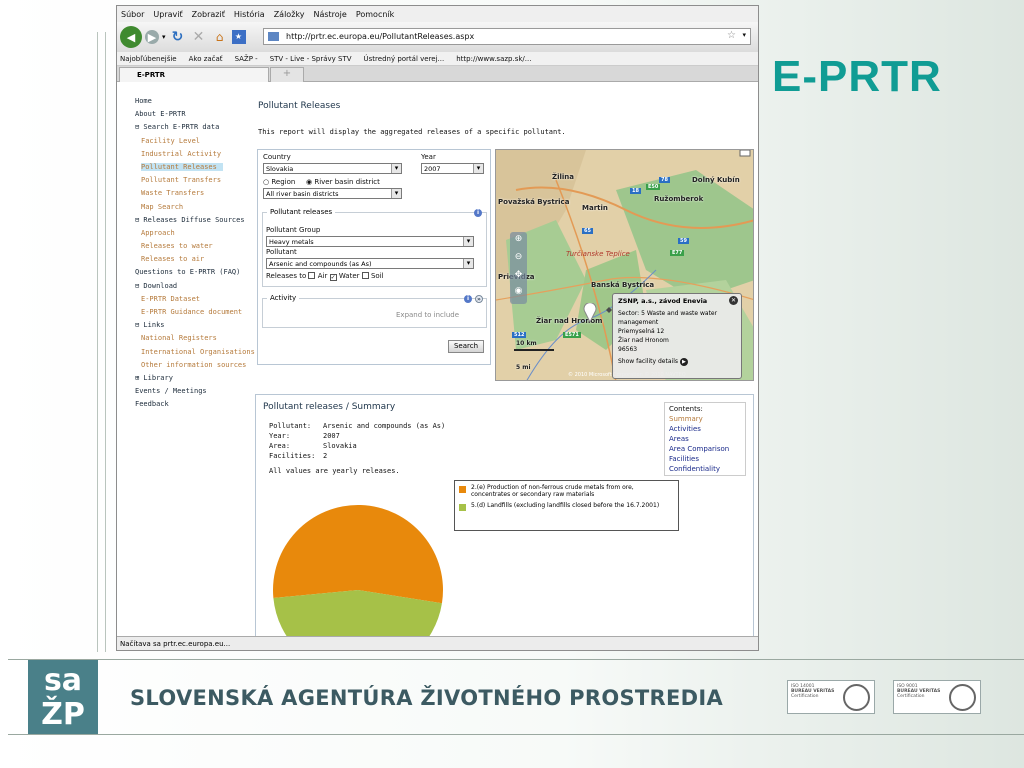 The image size is (1024, 768). Describe the element at coordinates (195, 367) in the screenshot. I see `nav-item: Other information sources` at that location.